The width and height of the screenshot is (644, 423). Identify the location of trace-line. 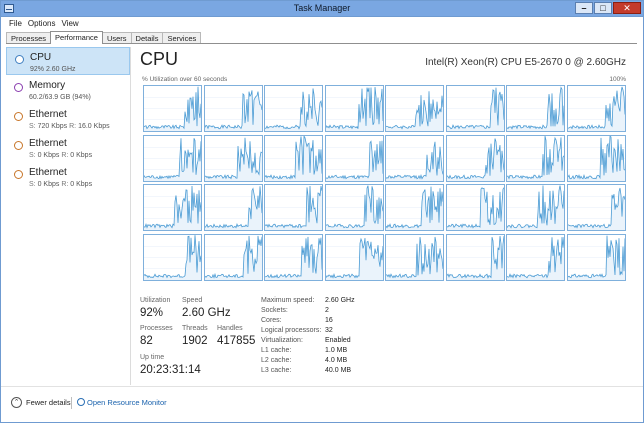
(535, 207).